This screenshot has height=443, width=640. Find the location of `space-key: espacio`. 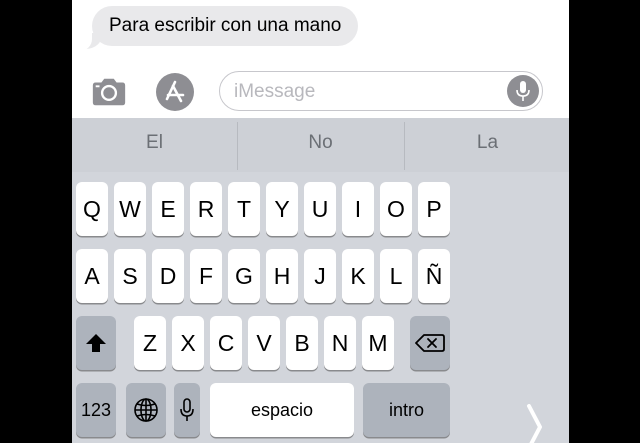

space-key: espacio is located at coordinates (282, 410).